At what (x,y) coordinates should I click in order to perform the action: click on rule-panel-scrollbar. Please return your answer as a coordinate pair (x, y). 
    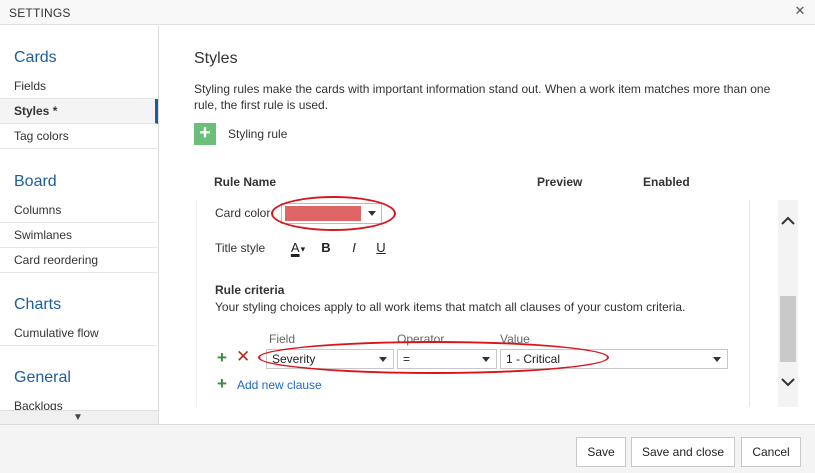
    Looking at the image, I should click on (788, 303).